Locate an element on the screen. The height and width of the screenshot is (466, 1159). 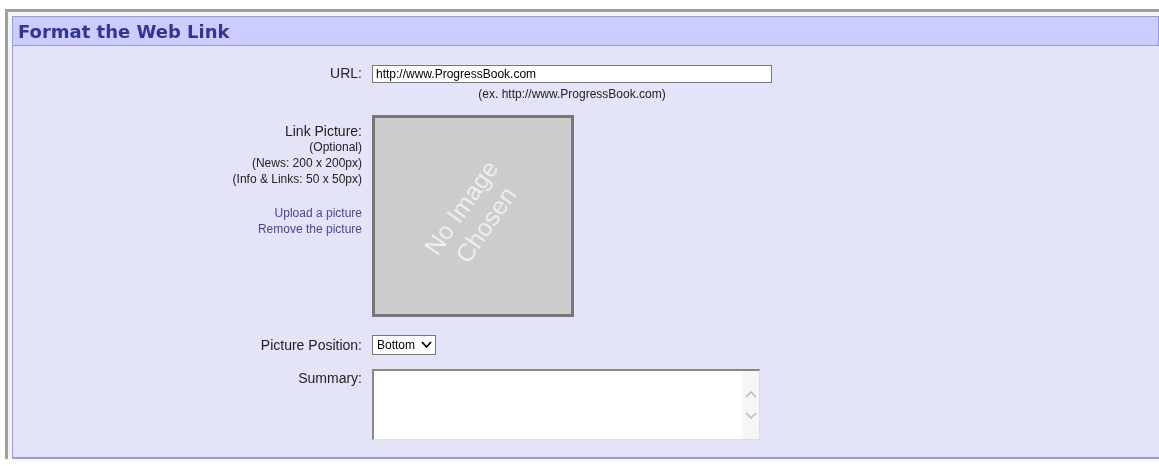
summary-label: Summary: is located at coordinates (330, 378).